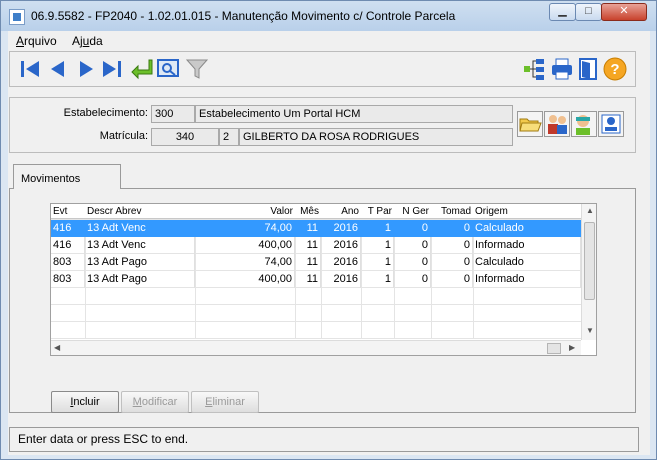 The image size is (657, 460). Describe the element at coordinates (354, 114) in the screenshot. I see `estabelecimento-name-field: Estabelecimento Um Portal HCM` at that location.